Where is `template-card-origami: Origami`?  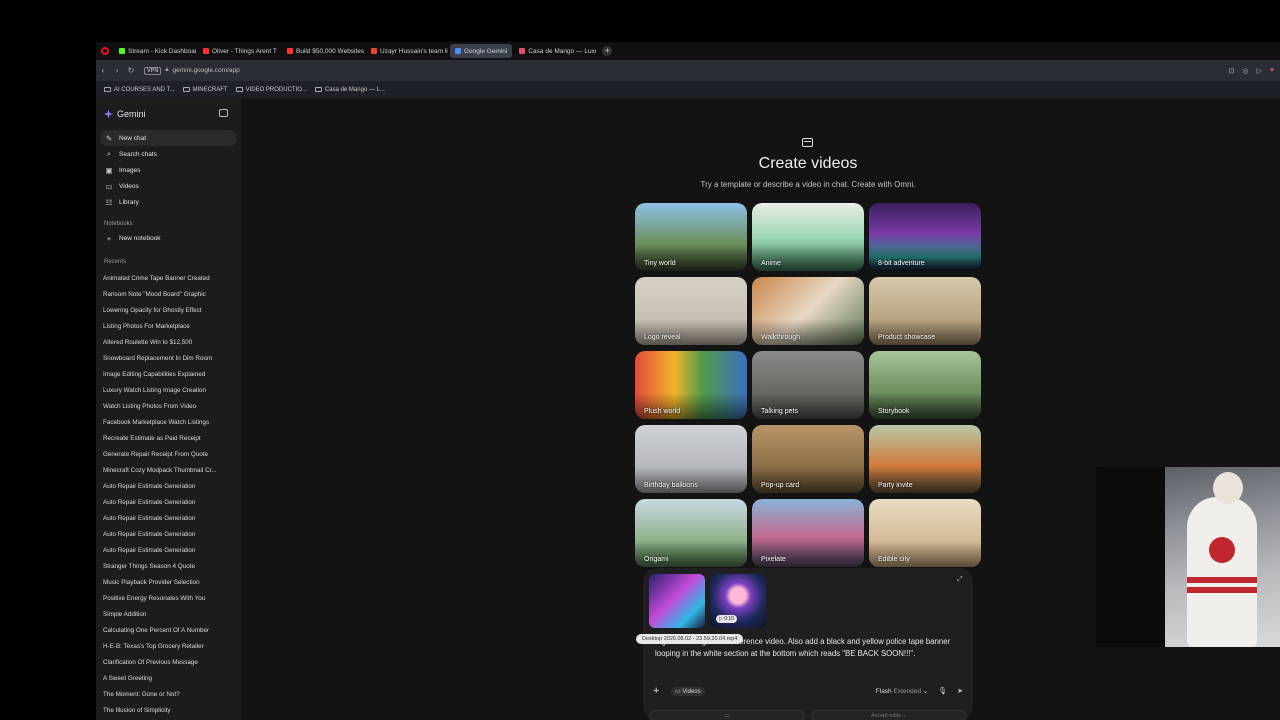 template-card-origami: Origami is located at coordinates (691, 533).